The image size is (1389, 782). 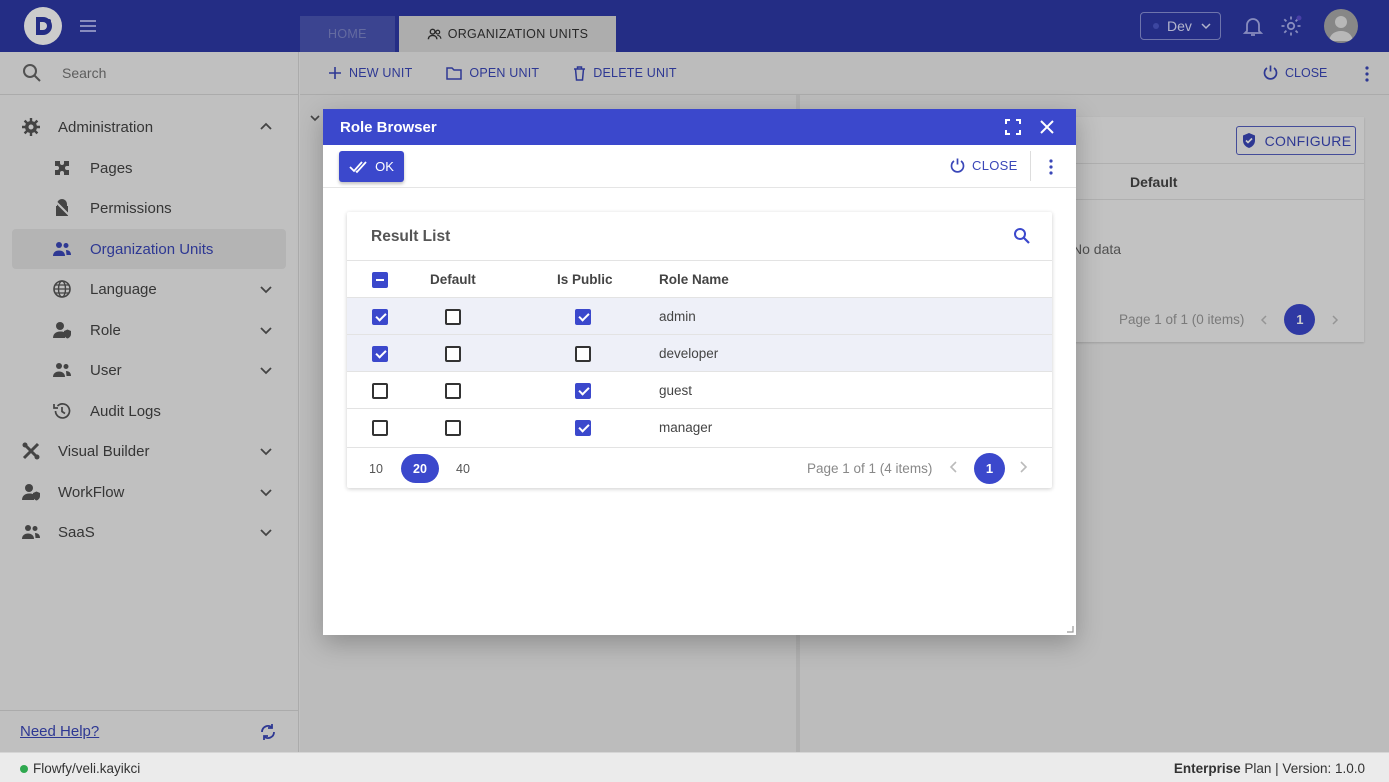 I want to click on table-row: manager, so click(x=699, y=426).